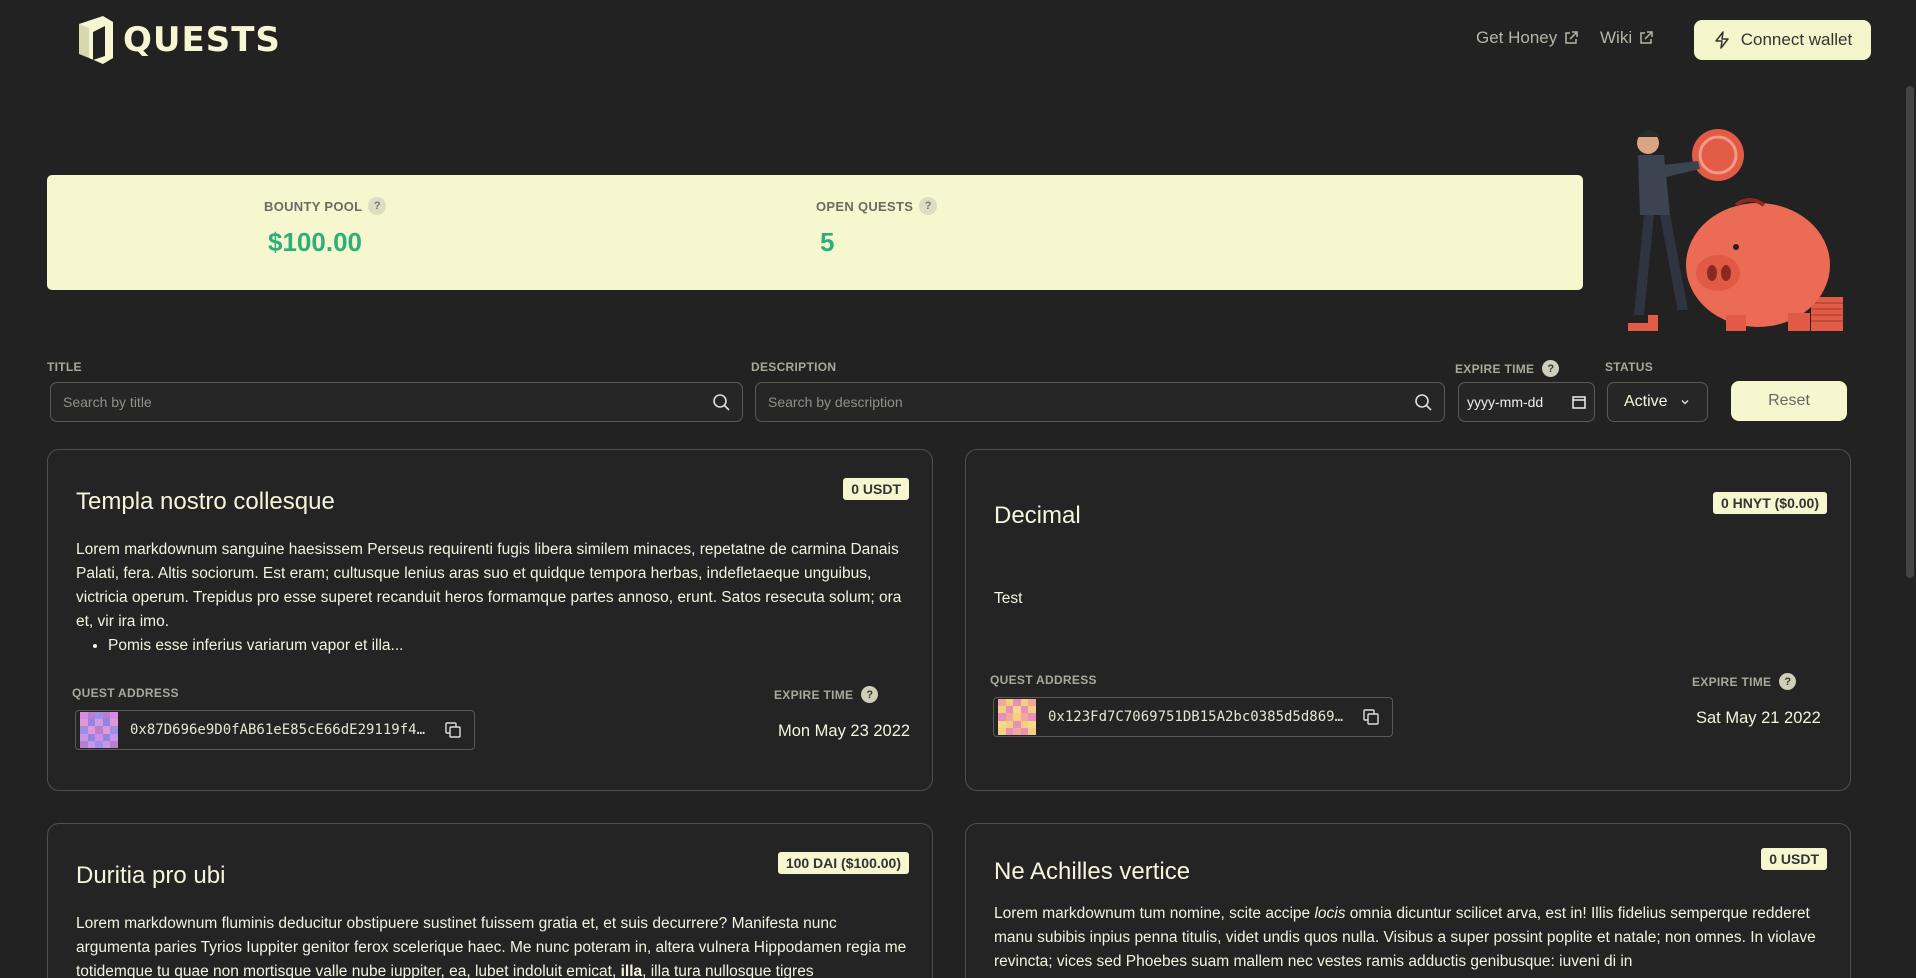 The image size is (1916, 978). Describe the element at coordinates (1910, 332) in the screenshot. I see `scrollbar-thumb` at that location.